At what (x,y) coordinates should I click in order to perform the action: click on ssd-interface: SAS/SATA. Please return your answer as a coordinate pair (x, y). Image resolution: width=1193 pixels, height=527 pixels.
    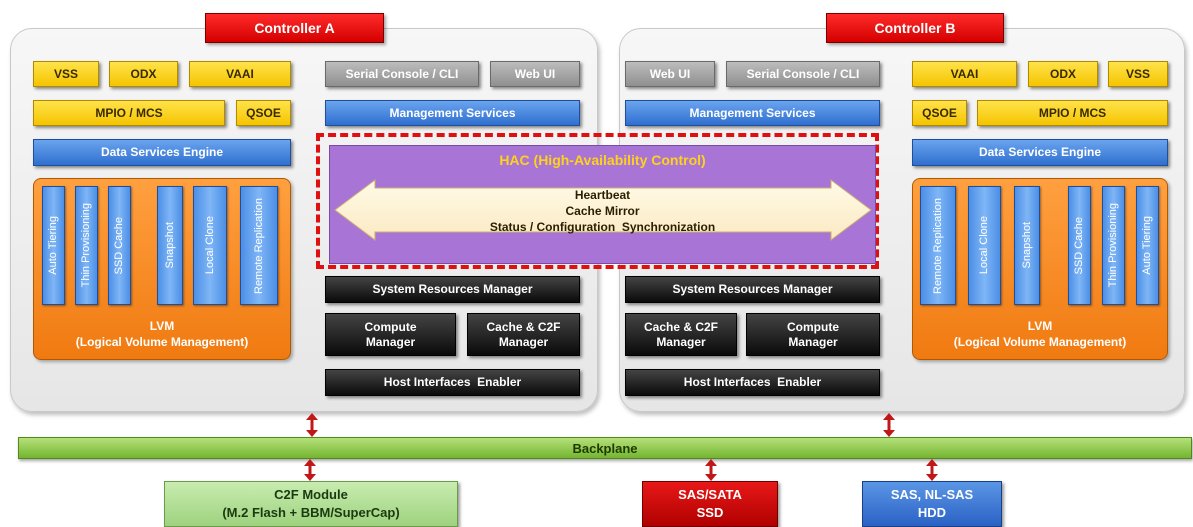
    Looking at the image, I should click on (710, 495).